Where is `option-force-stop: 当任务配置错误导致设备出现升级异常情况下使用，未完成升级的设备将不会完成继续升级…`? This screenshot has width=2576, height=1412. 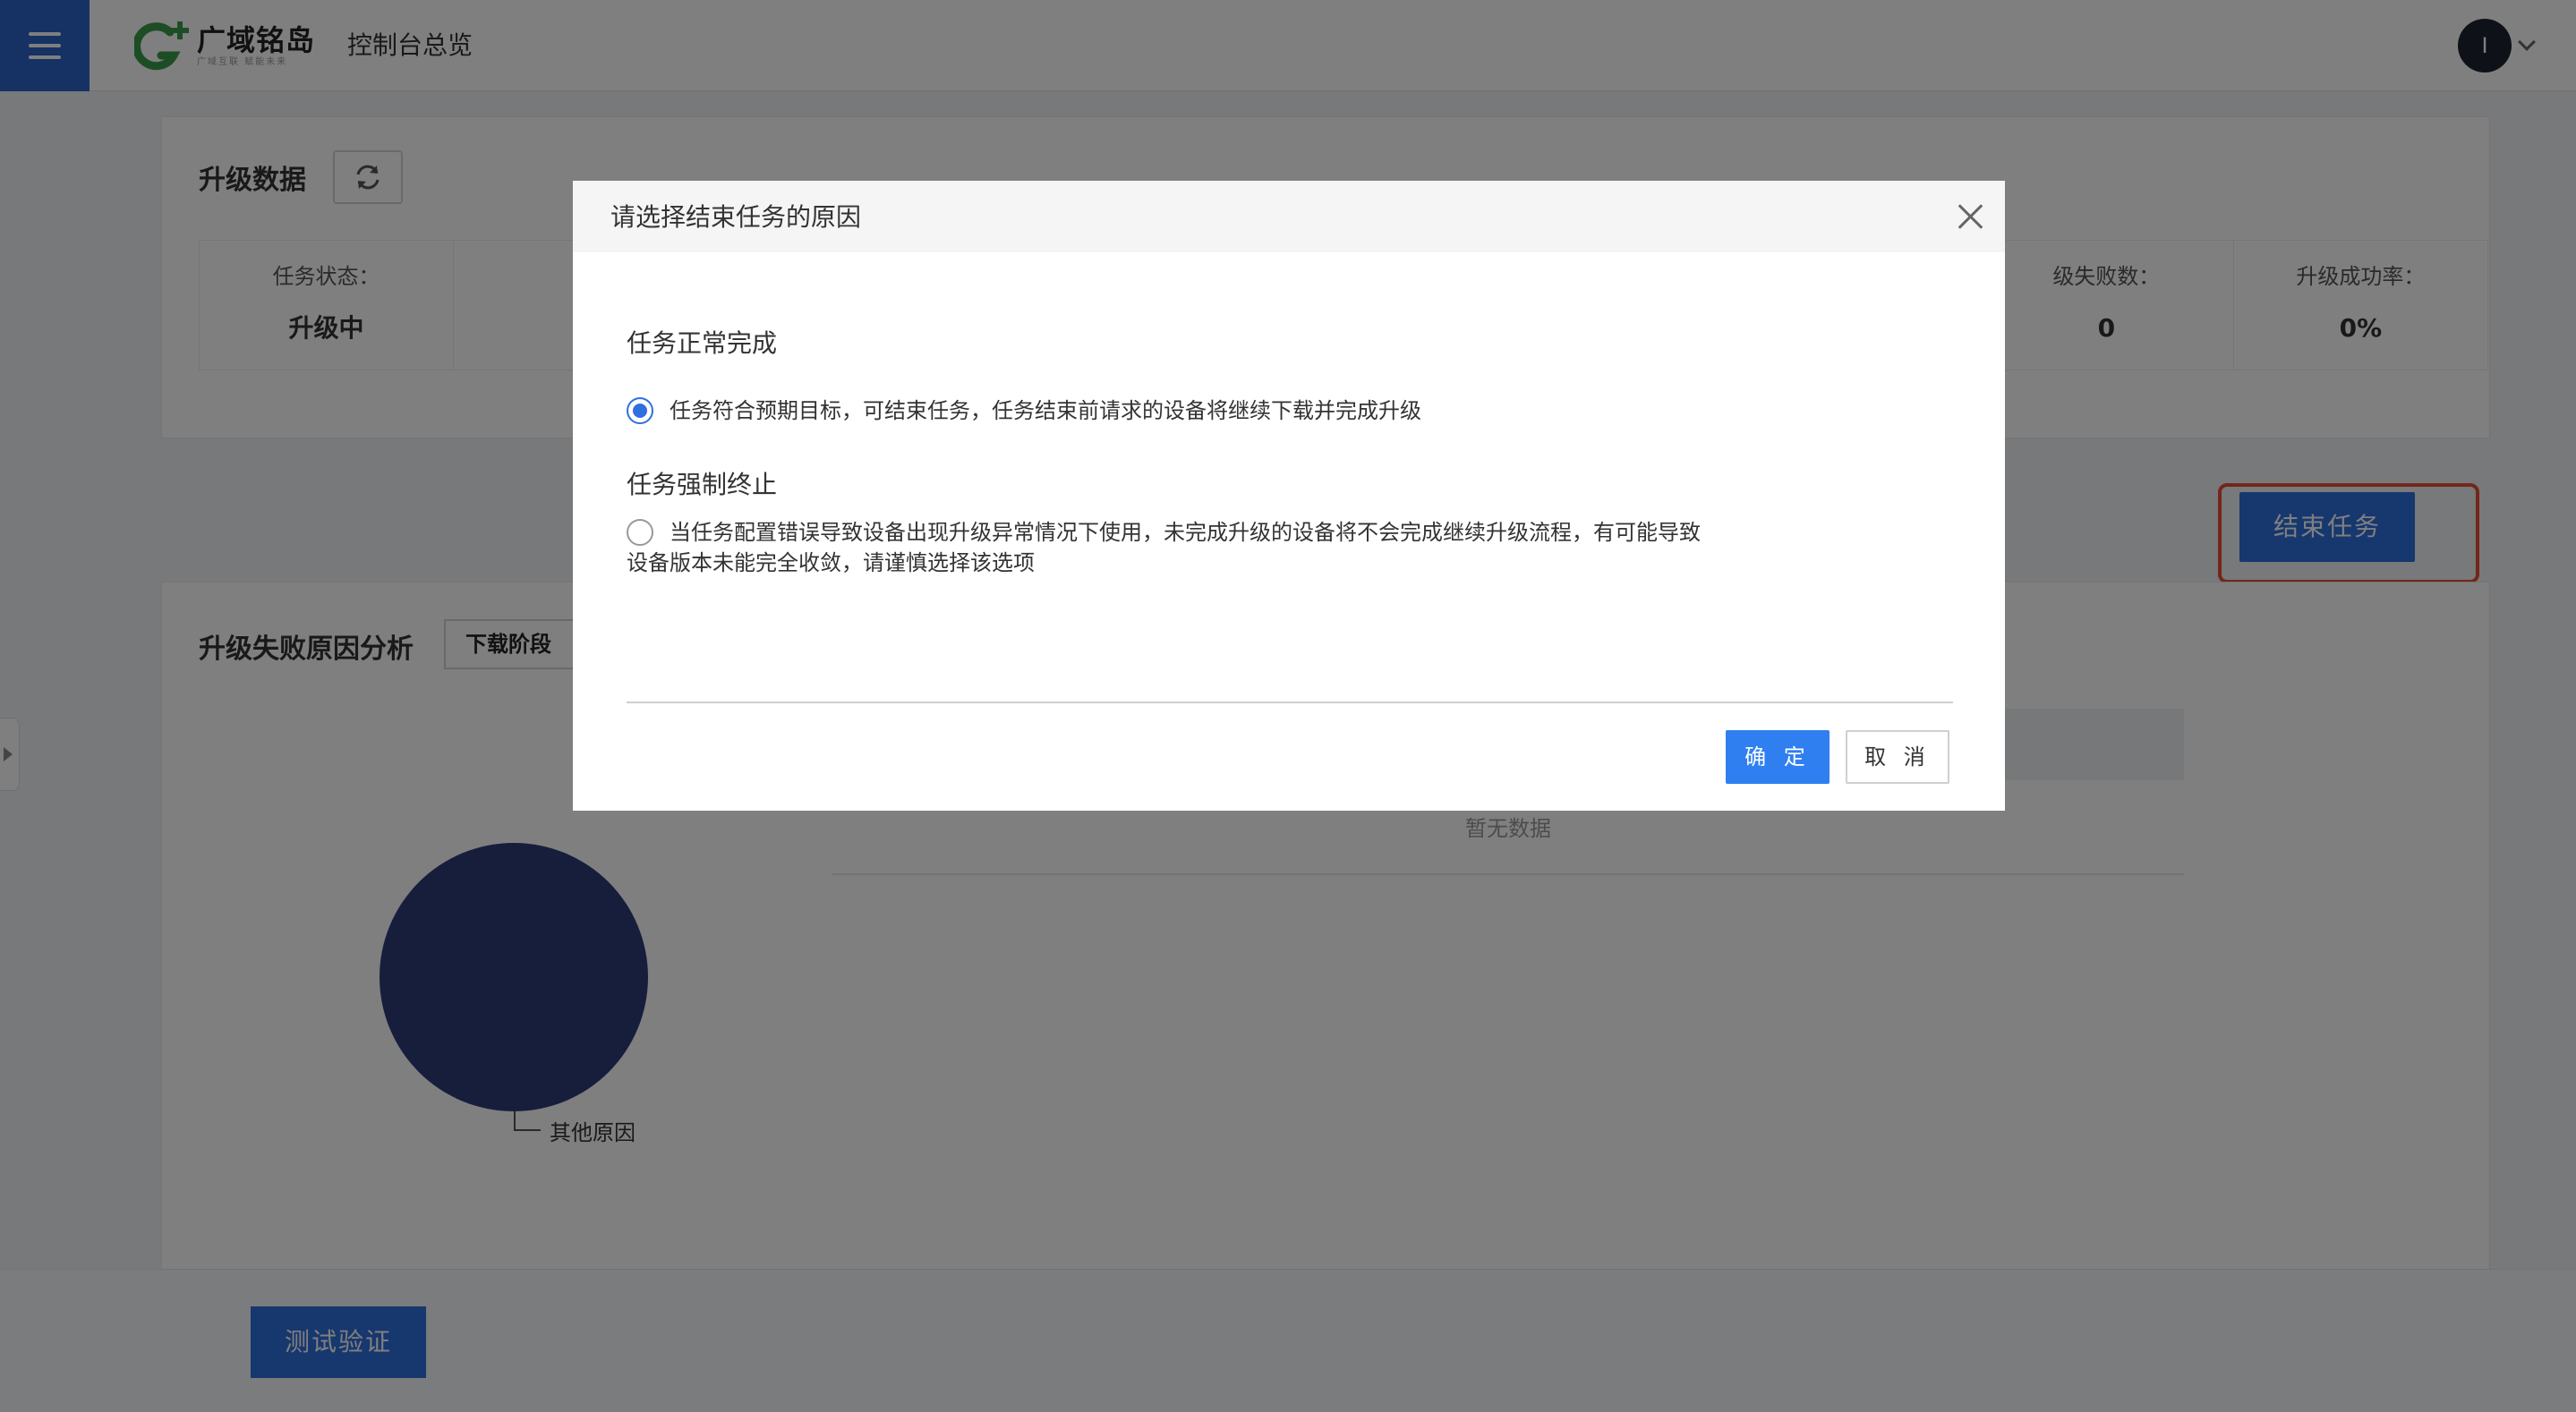 option-force-stop: 当任务配置错误导致设备出现升级异常情况下使用，未完成升级的设备将不会完成继续升级… is located at coordinates (1164, 532).